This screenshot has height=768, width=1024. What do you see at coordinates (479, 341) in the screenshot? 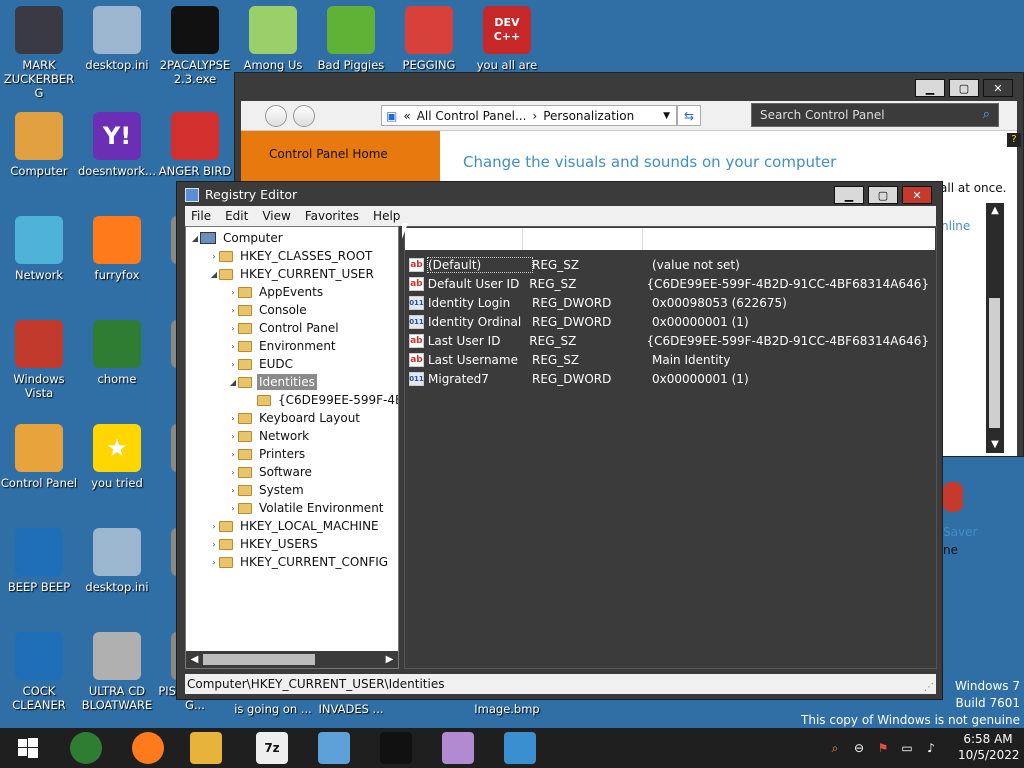
I see `value-name: Last User ID` at bounding box center [479, 341].